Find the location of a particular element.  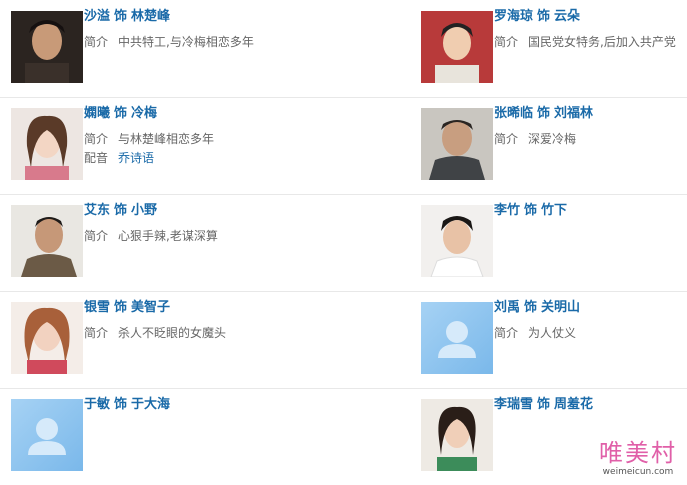

role-name: 林楚峰 is located at coordinates (150, 16).